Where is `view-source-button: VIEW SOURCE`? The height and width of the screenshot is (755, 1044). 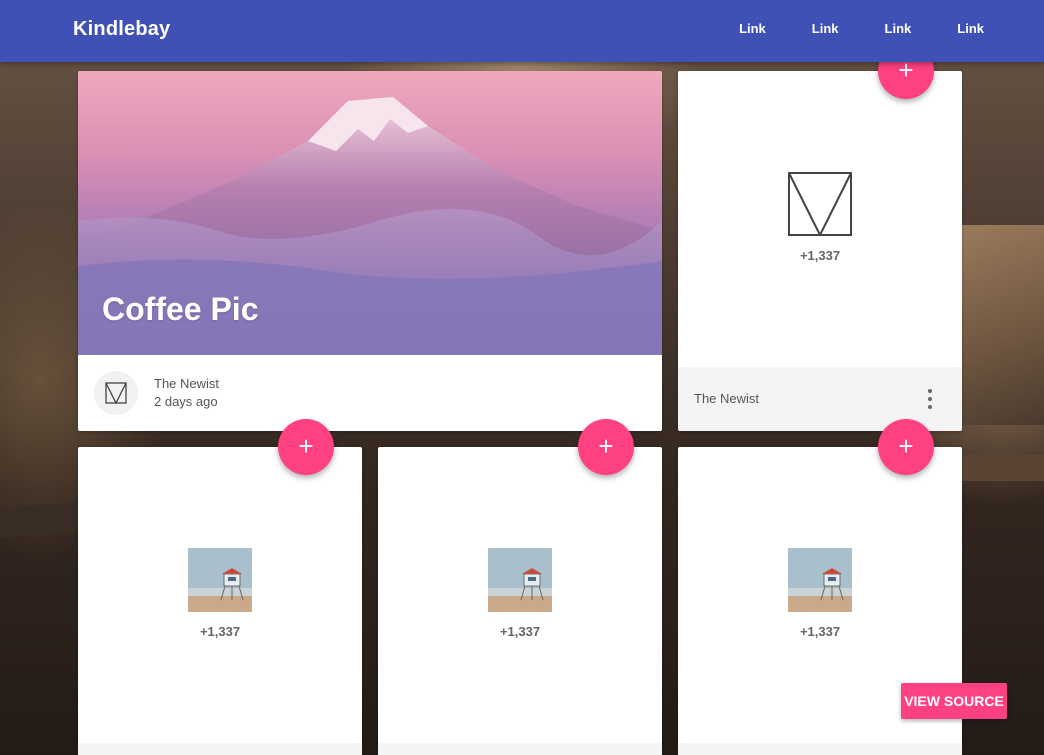
view-source-button: VIEW SOURCE is located at coordinates (954, 701).